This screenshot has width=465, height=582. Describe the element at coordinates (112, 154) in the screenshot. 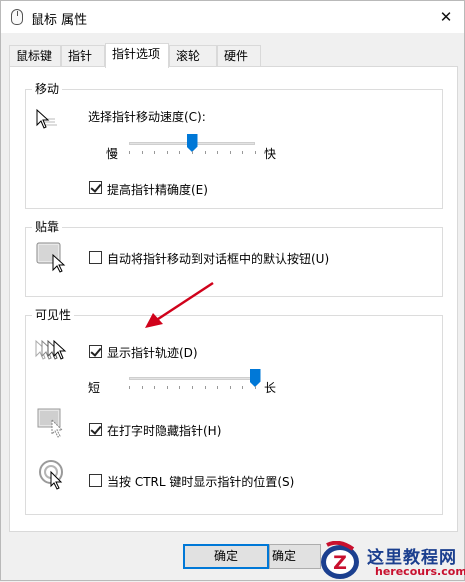

I see `slow-label: 慢` at that location.